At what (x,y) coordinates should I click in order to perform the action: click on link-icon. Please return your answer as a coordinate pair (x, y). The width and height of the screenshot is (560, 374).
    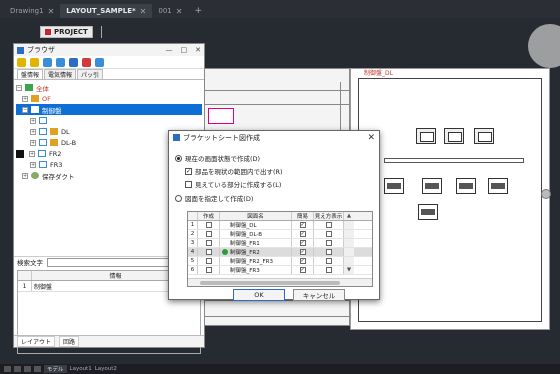
    Looking at the image, I should click on (47, 62).